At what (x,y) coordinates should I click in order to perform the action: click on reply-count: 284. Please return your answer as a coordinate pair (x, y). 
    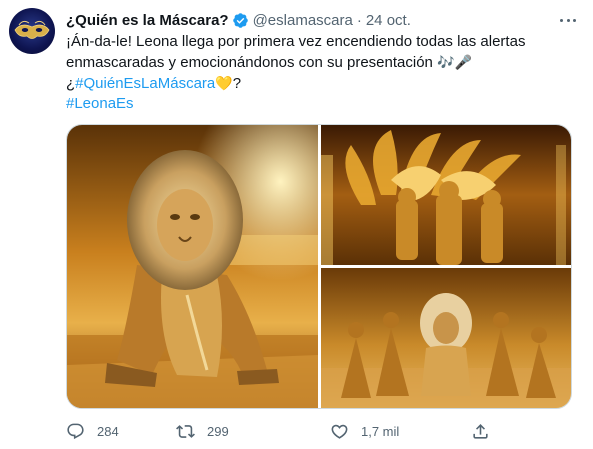
    Looking at the image, I should click on (108, 431).